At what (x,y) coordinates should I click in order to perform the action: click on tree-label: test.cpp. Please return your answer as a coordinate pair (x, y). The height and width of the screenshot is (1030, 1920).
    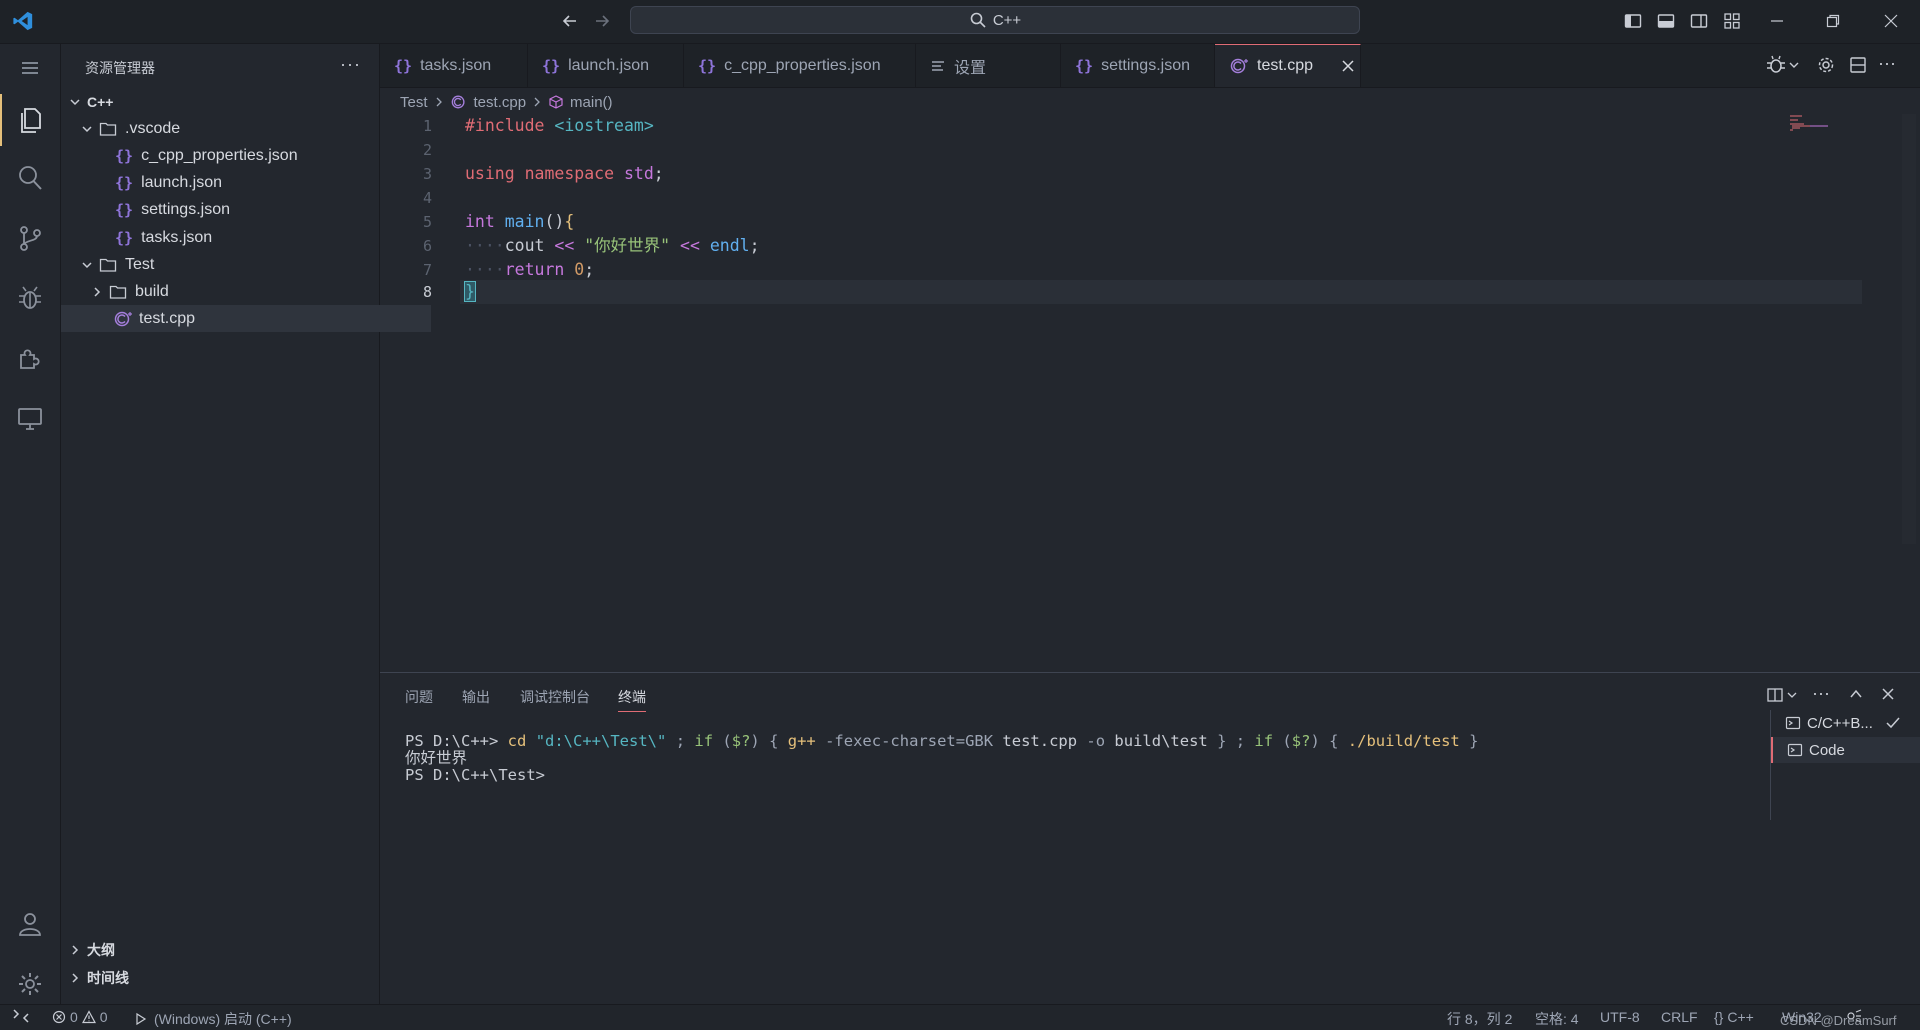
    Looking at the image, I should click on (167, 318).